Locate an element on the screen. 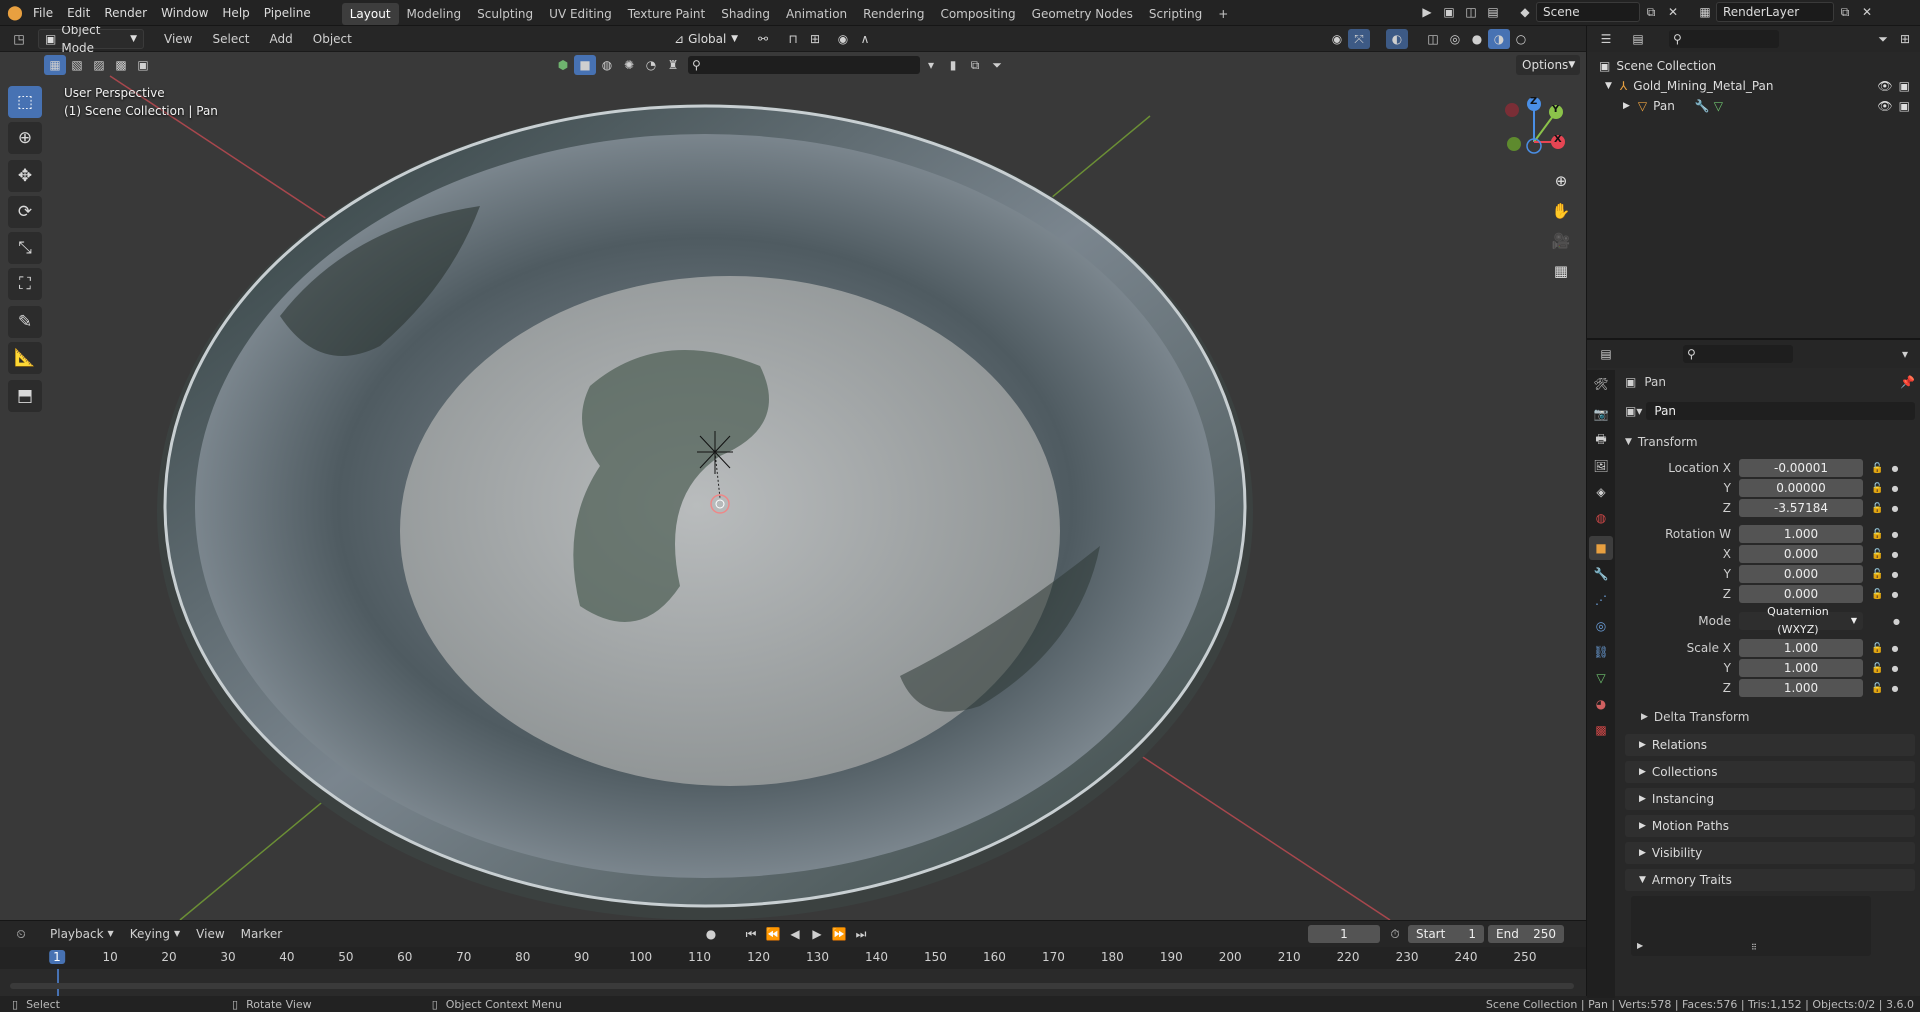 This screenshot has height=1012, width=1920. world-tab-icon: ◍ is located at coordinates (1601, 518).